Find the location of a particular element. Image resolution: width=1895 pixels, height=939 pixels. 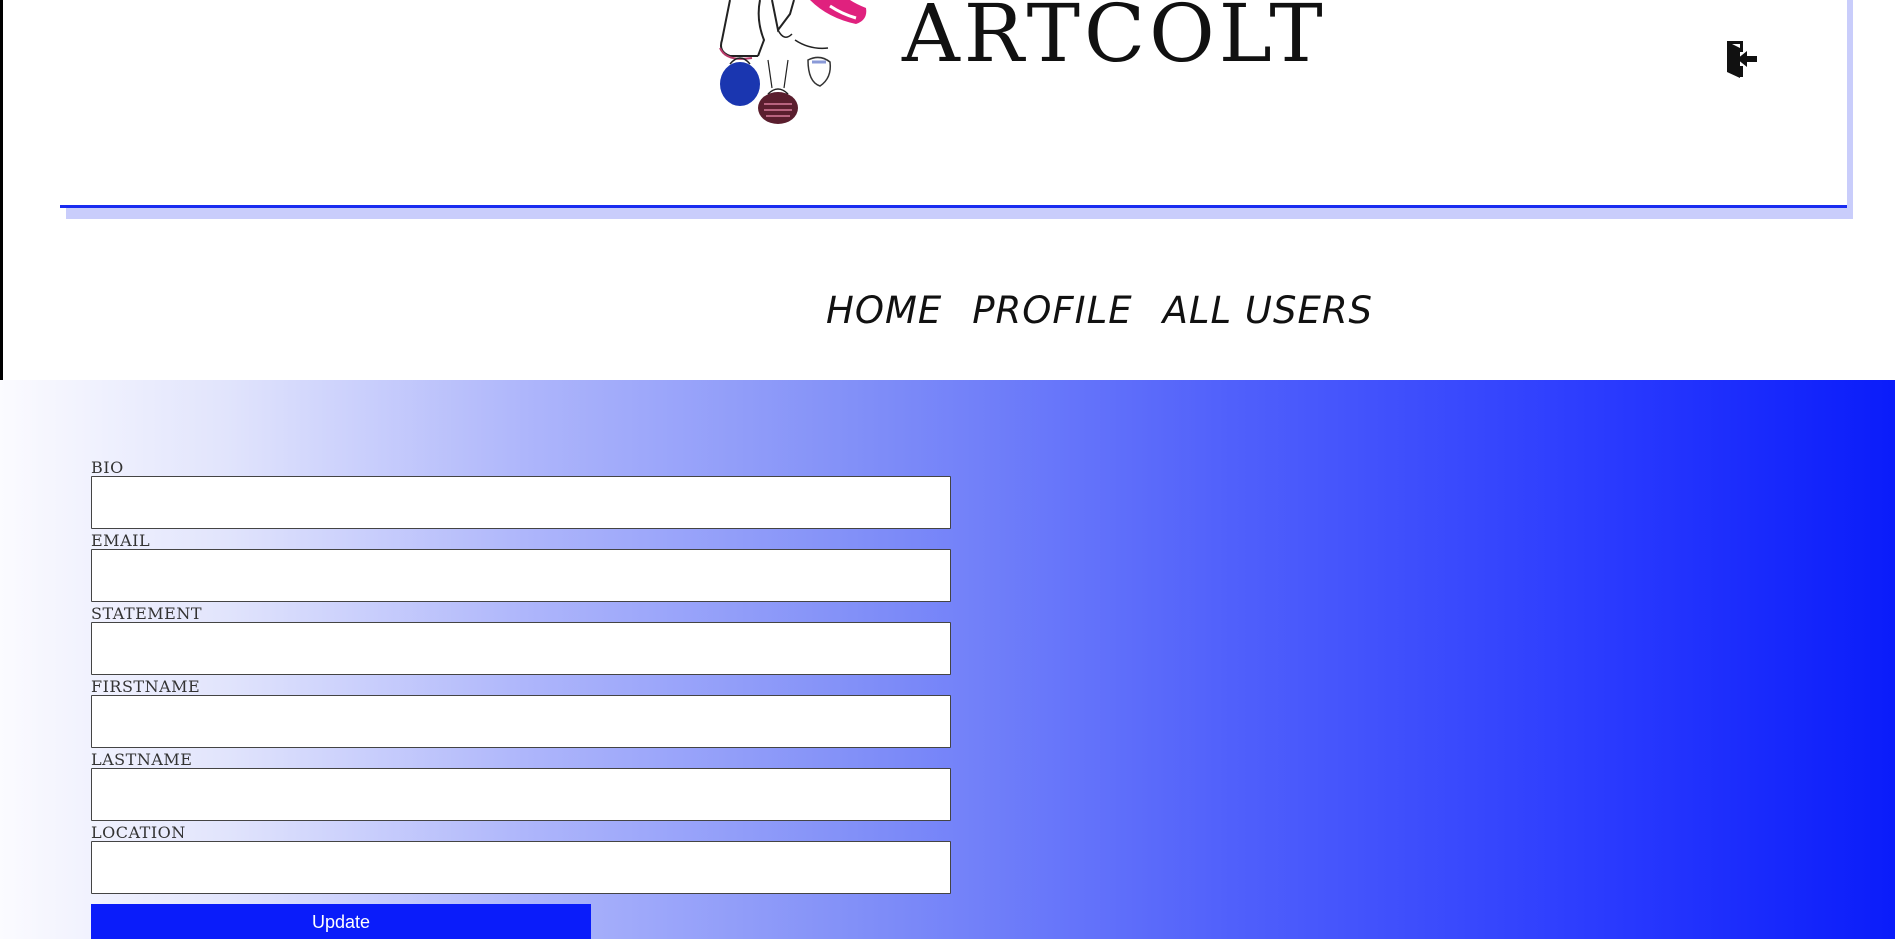

nav-profile-link: PROFILE is located at coordinates (1052, 310).